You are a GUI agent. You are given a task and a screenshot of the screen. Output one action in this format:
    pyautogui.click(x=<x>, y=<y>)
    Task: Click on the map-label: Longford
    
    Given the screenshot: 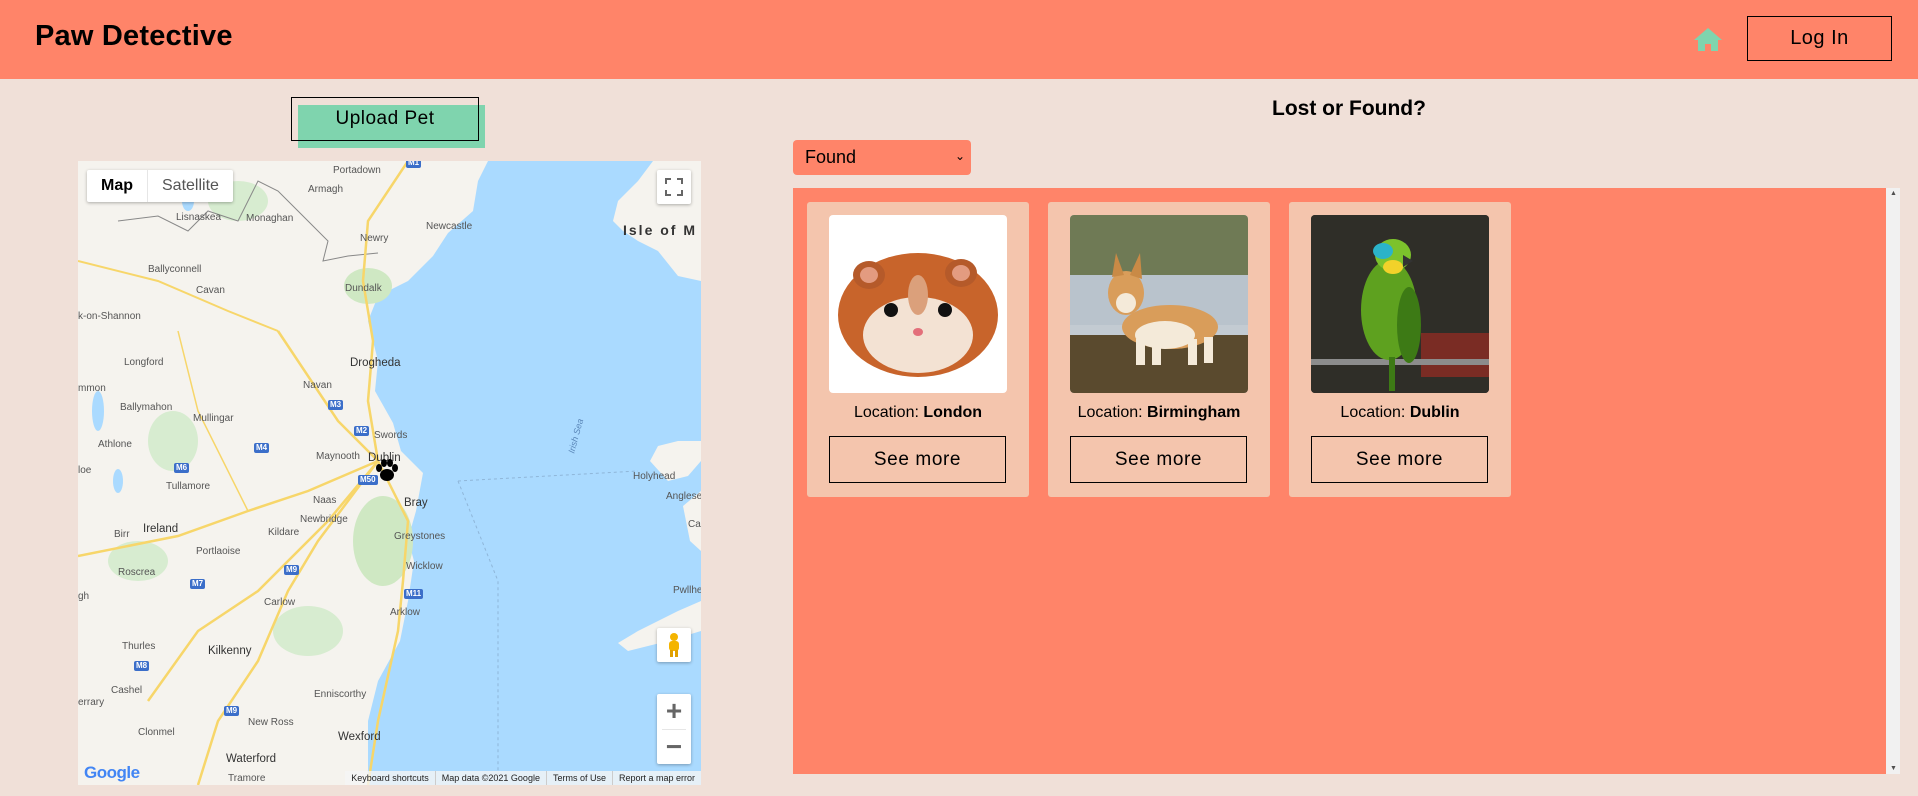 What is the action you would take?
    pyautogui.click(x=144, y=362)
    